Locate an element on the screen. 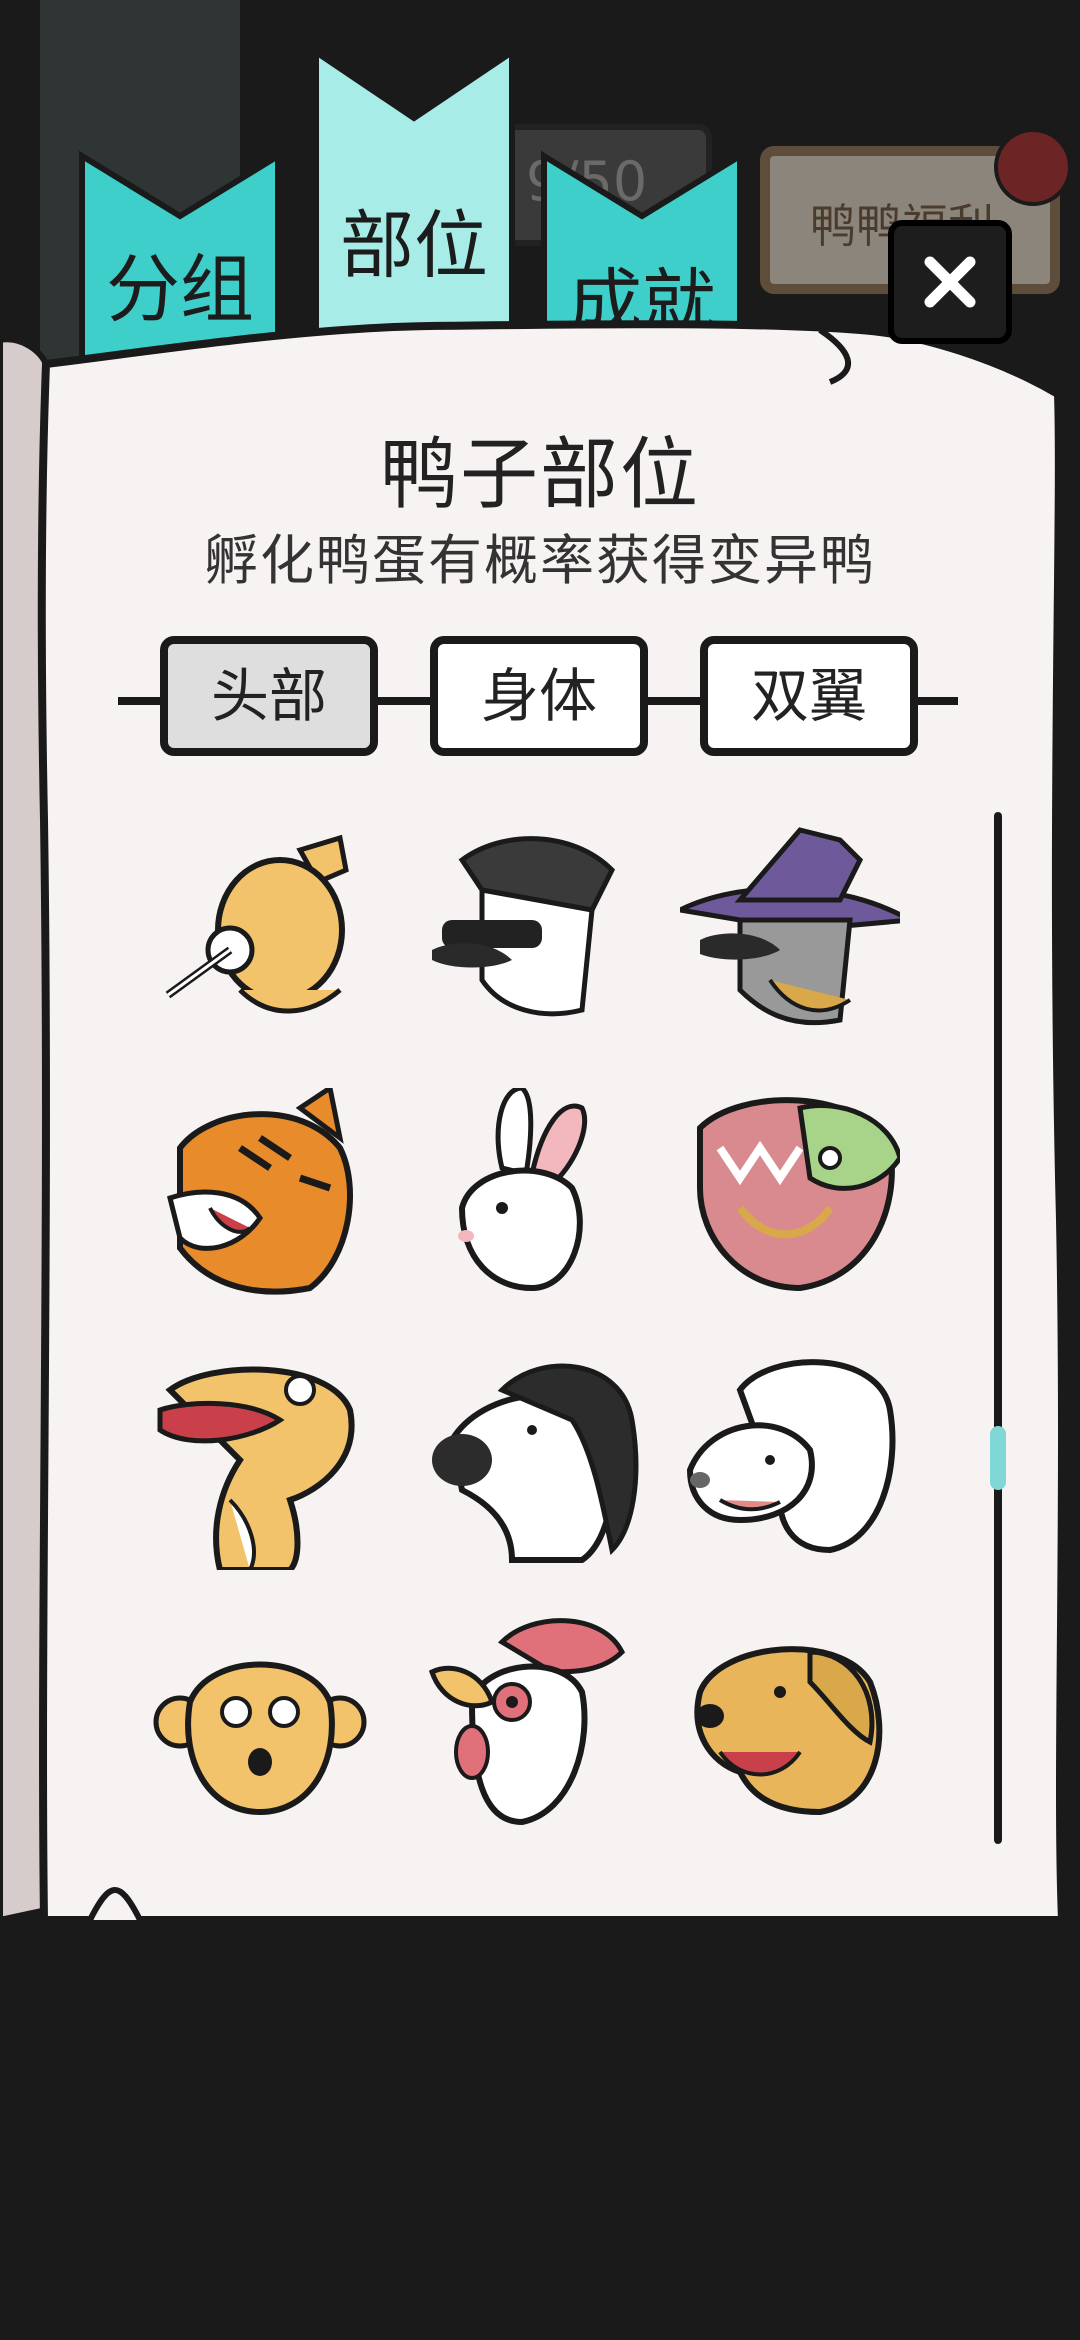 The height and width of the screenshot is (2340, 1080). tab-parts: 部位 is located at coordinates (414, 204).